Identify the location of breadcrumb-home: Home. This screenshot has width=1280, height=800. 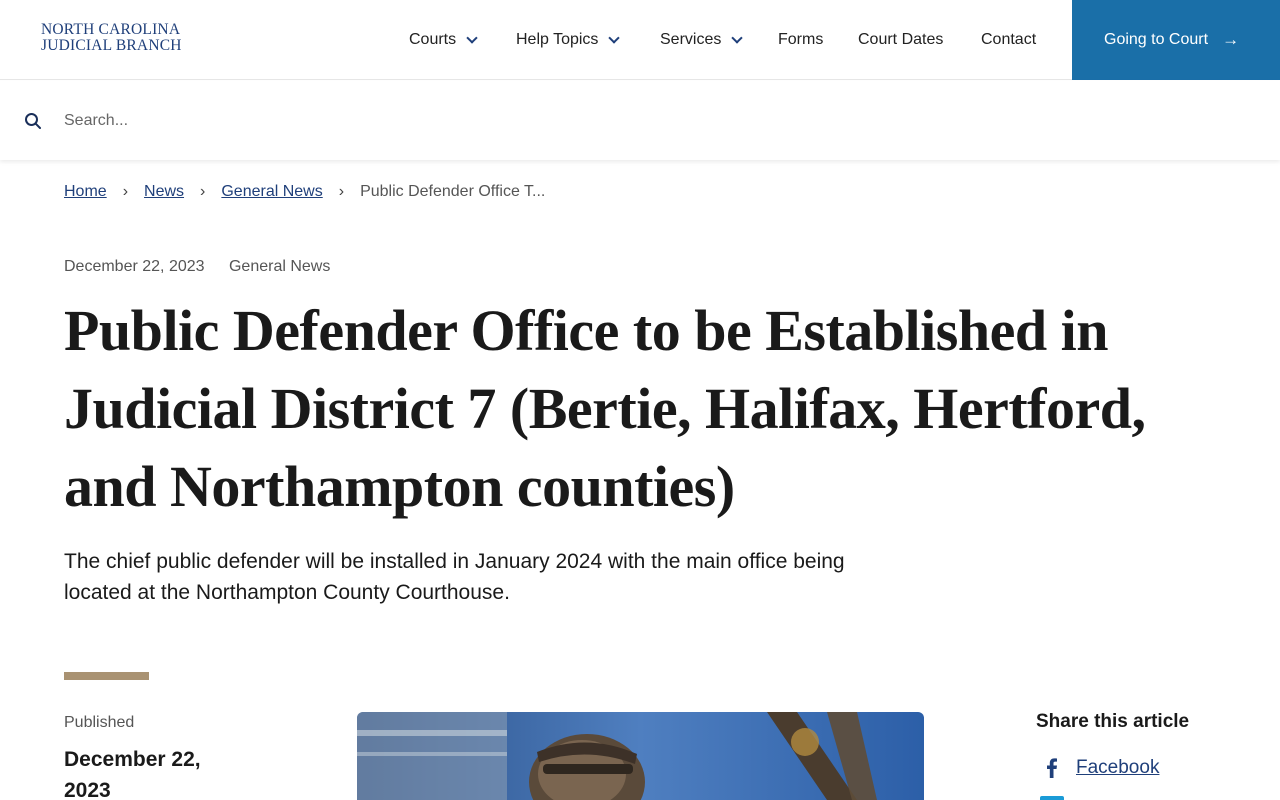
(85, 192).